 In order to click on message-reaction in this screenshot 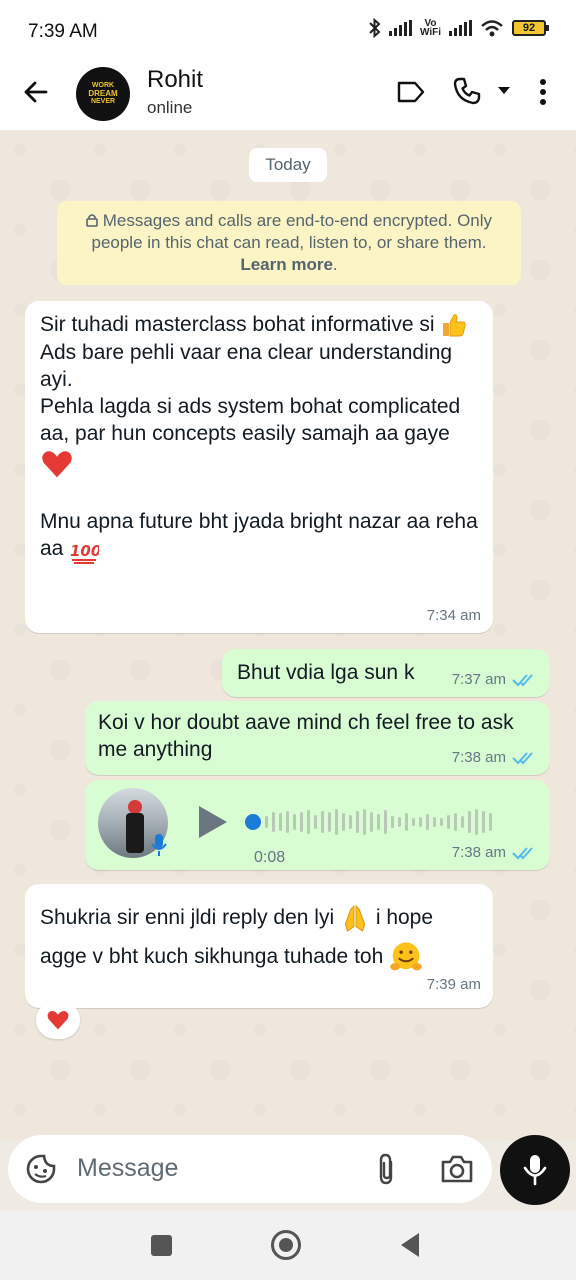, I will do `click(58, 1020)`.